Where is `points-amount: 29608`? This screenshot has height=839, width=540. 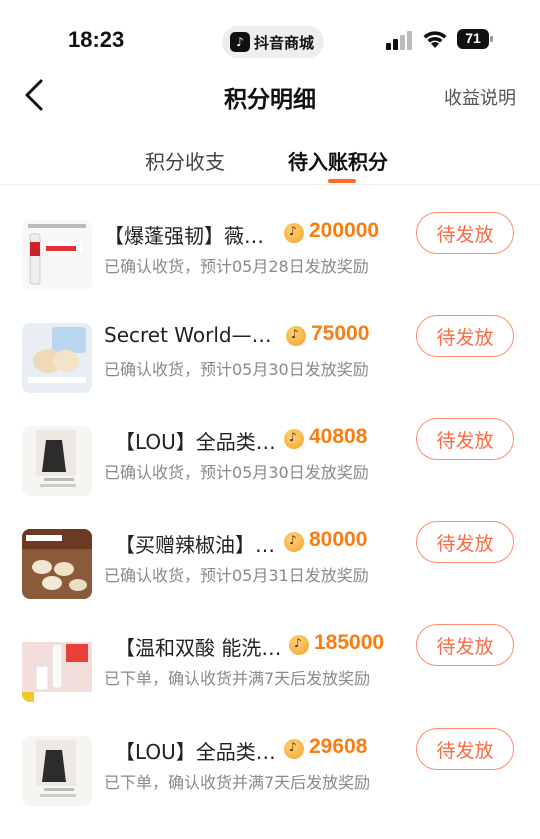 points-amount: 29608 is located at coordinates (338, 746).